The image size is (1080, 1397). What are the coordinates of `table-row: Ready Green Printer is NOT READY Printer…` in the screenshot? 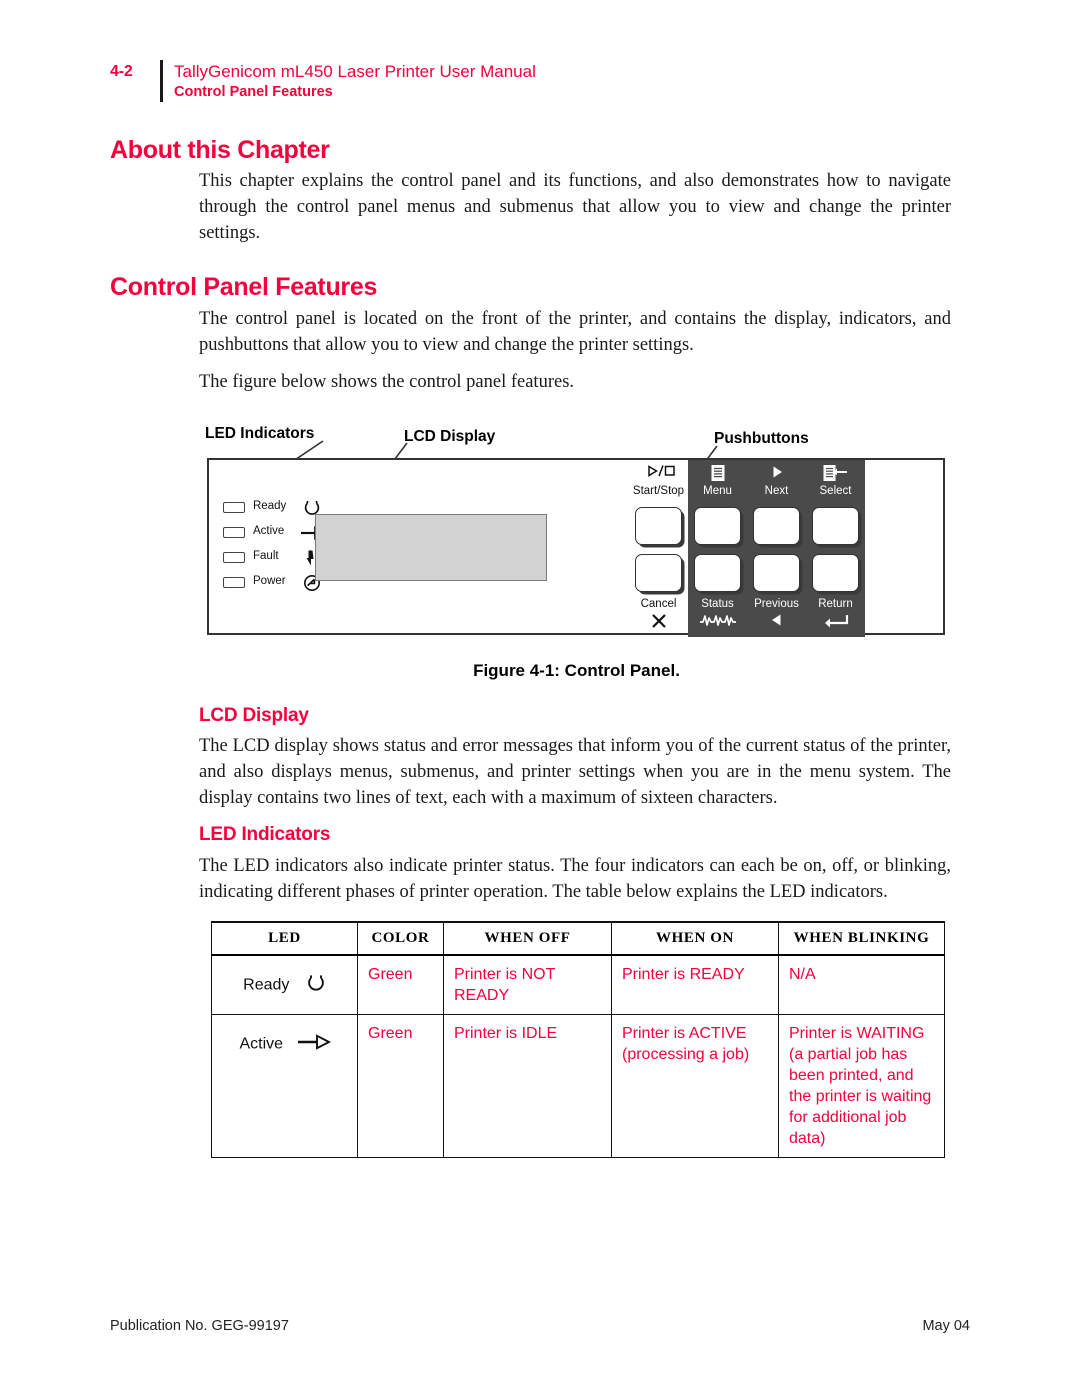 It's located at (578, 984).